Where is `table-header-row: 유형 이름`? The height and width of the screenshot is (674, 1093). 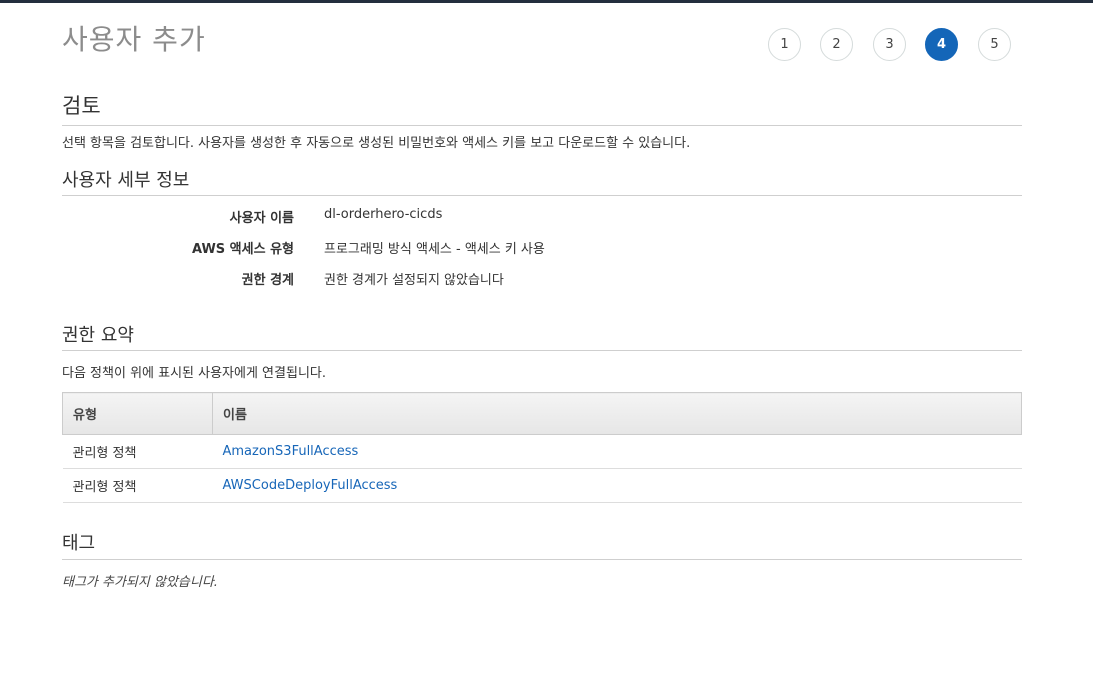
table-header-row: 유형 이름 is located at coordinates (542, 413).